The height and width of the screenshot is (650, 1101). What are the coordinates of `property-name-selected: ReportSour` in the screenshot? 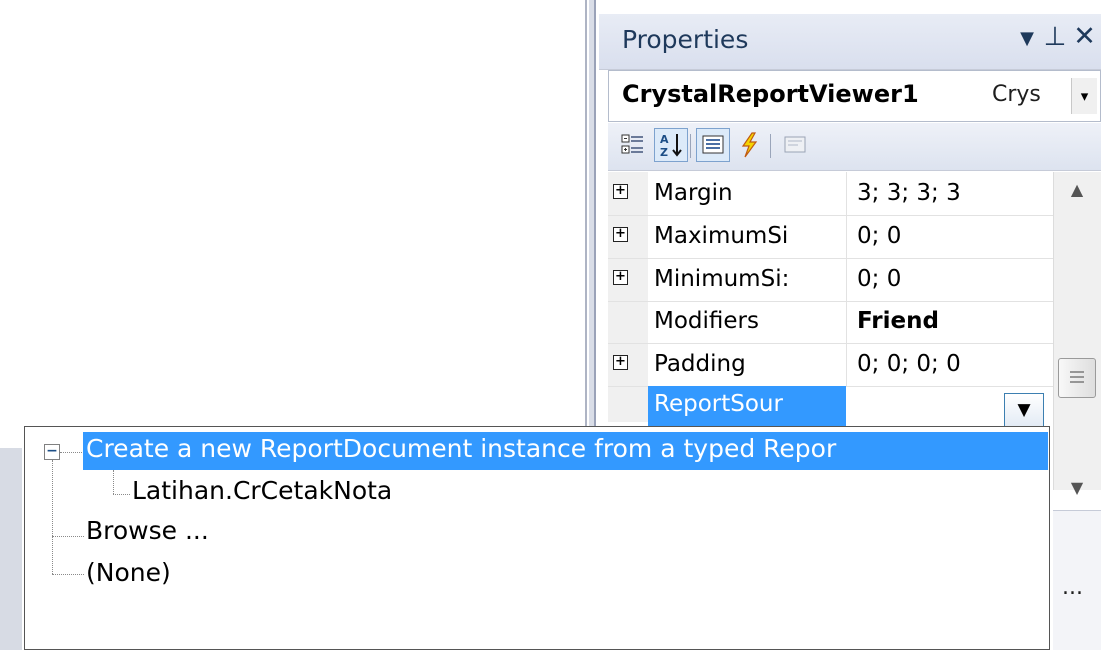 It's located at (718, 404).